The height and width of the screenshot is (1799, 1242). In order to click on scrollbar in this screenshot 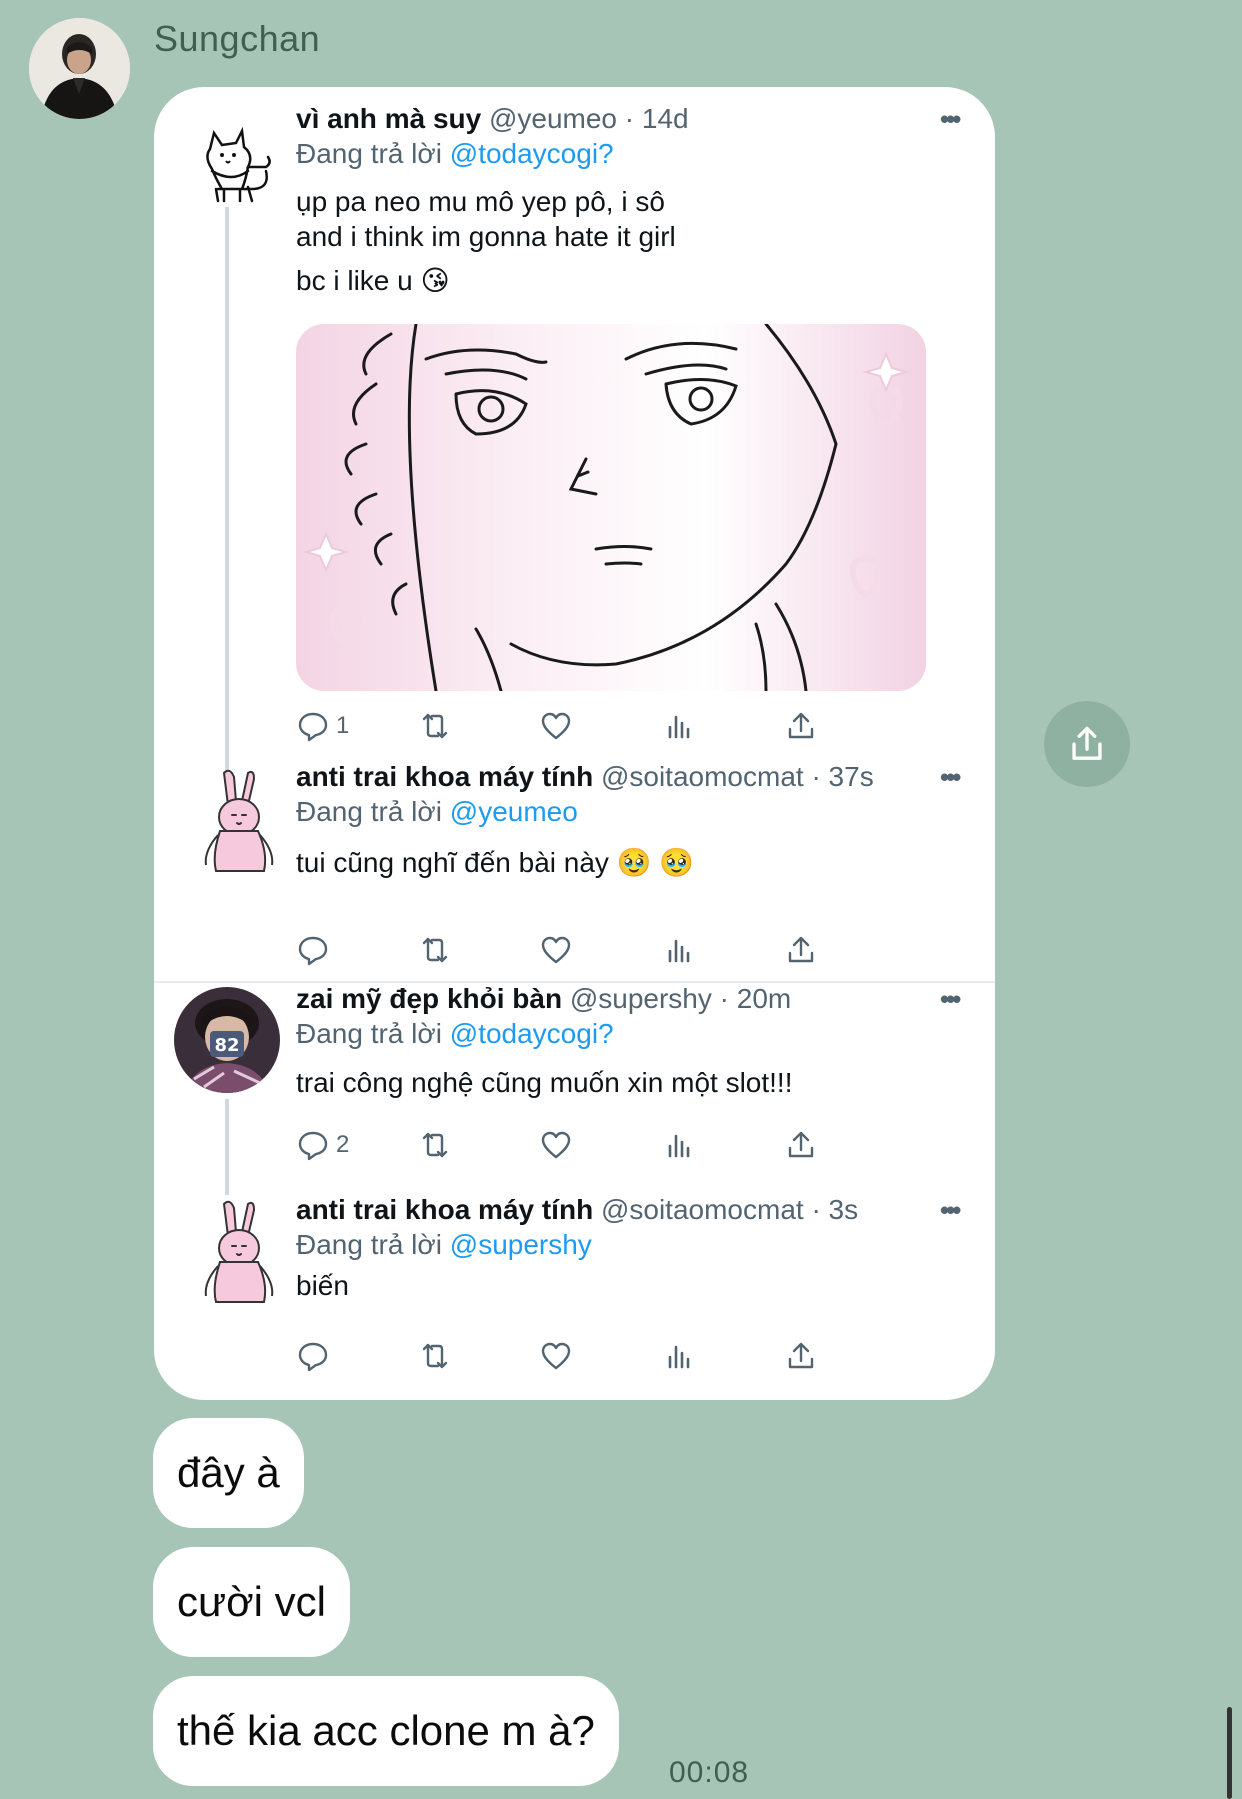, I will do `click(1229, 1753)`.